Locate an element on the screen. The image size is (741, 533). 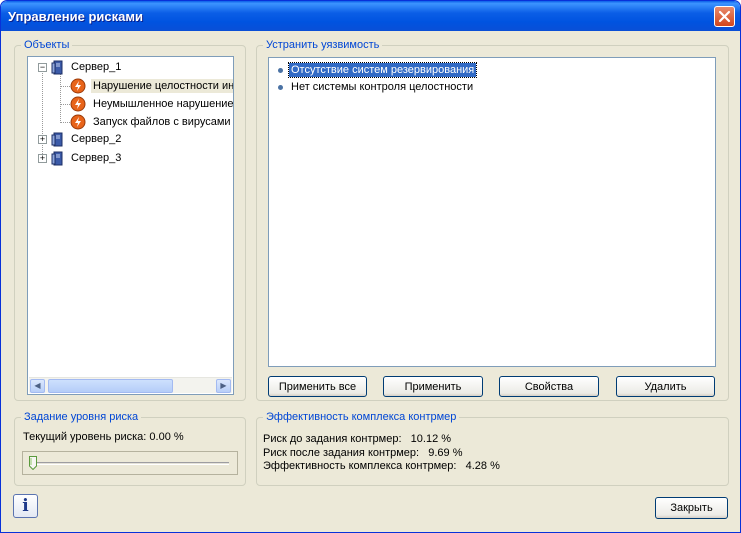
vulnerability-legend: Устранить уязвимость is located at coordinates (323, 45).